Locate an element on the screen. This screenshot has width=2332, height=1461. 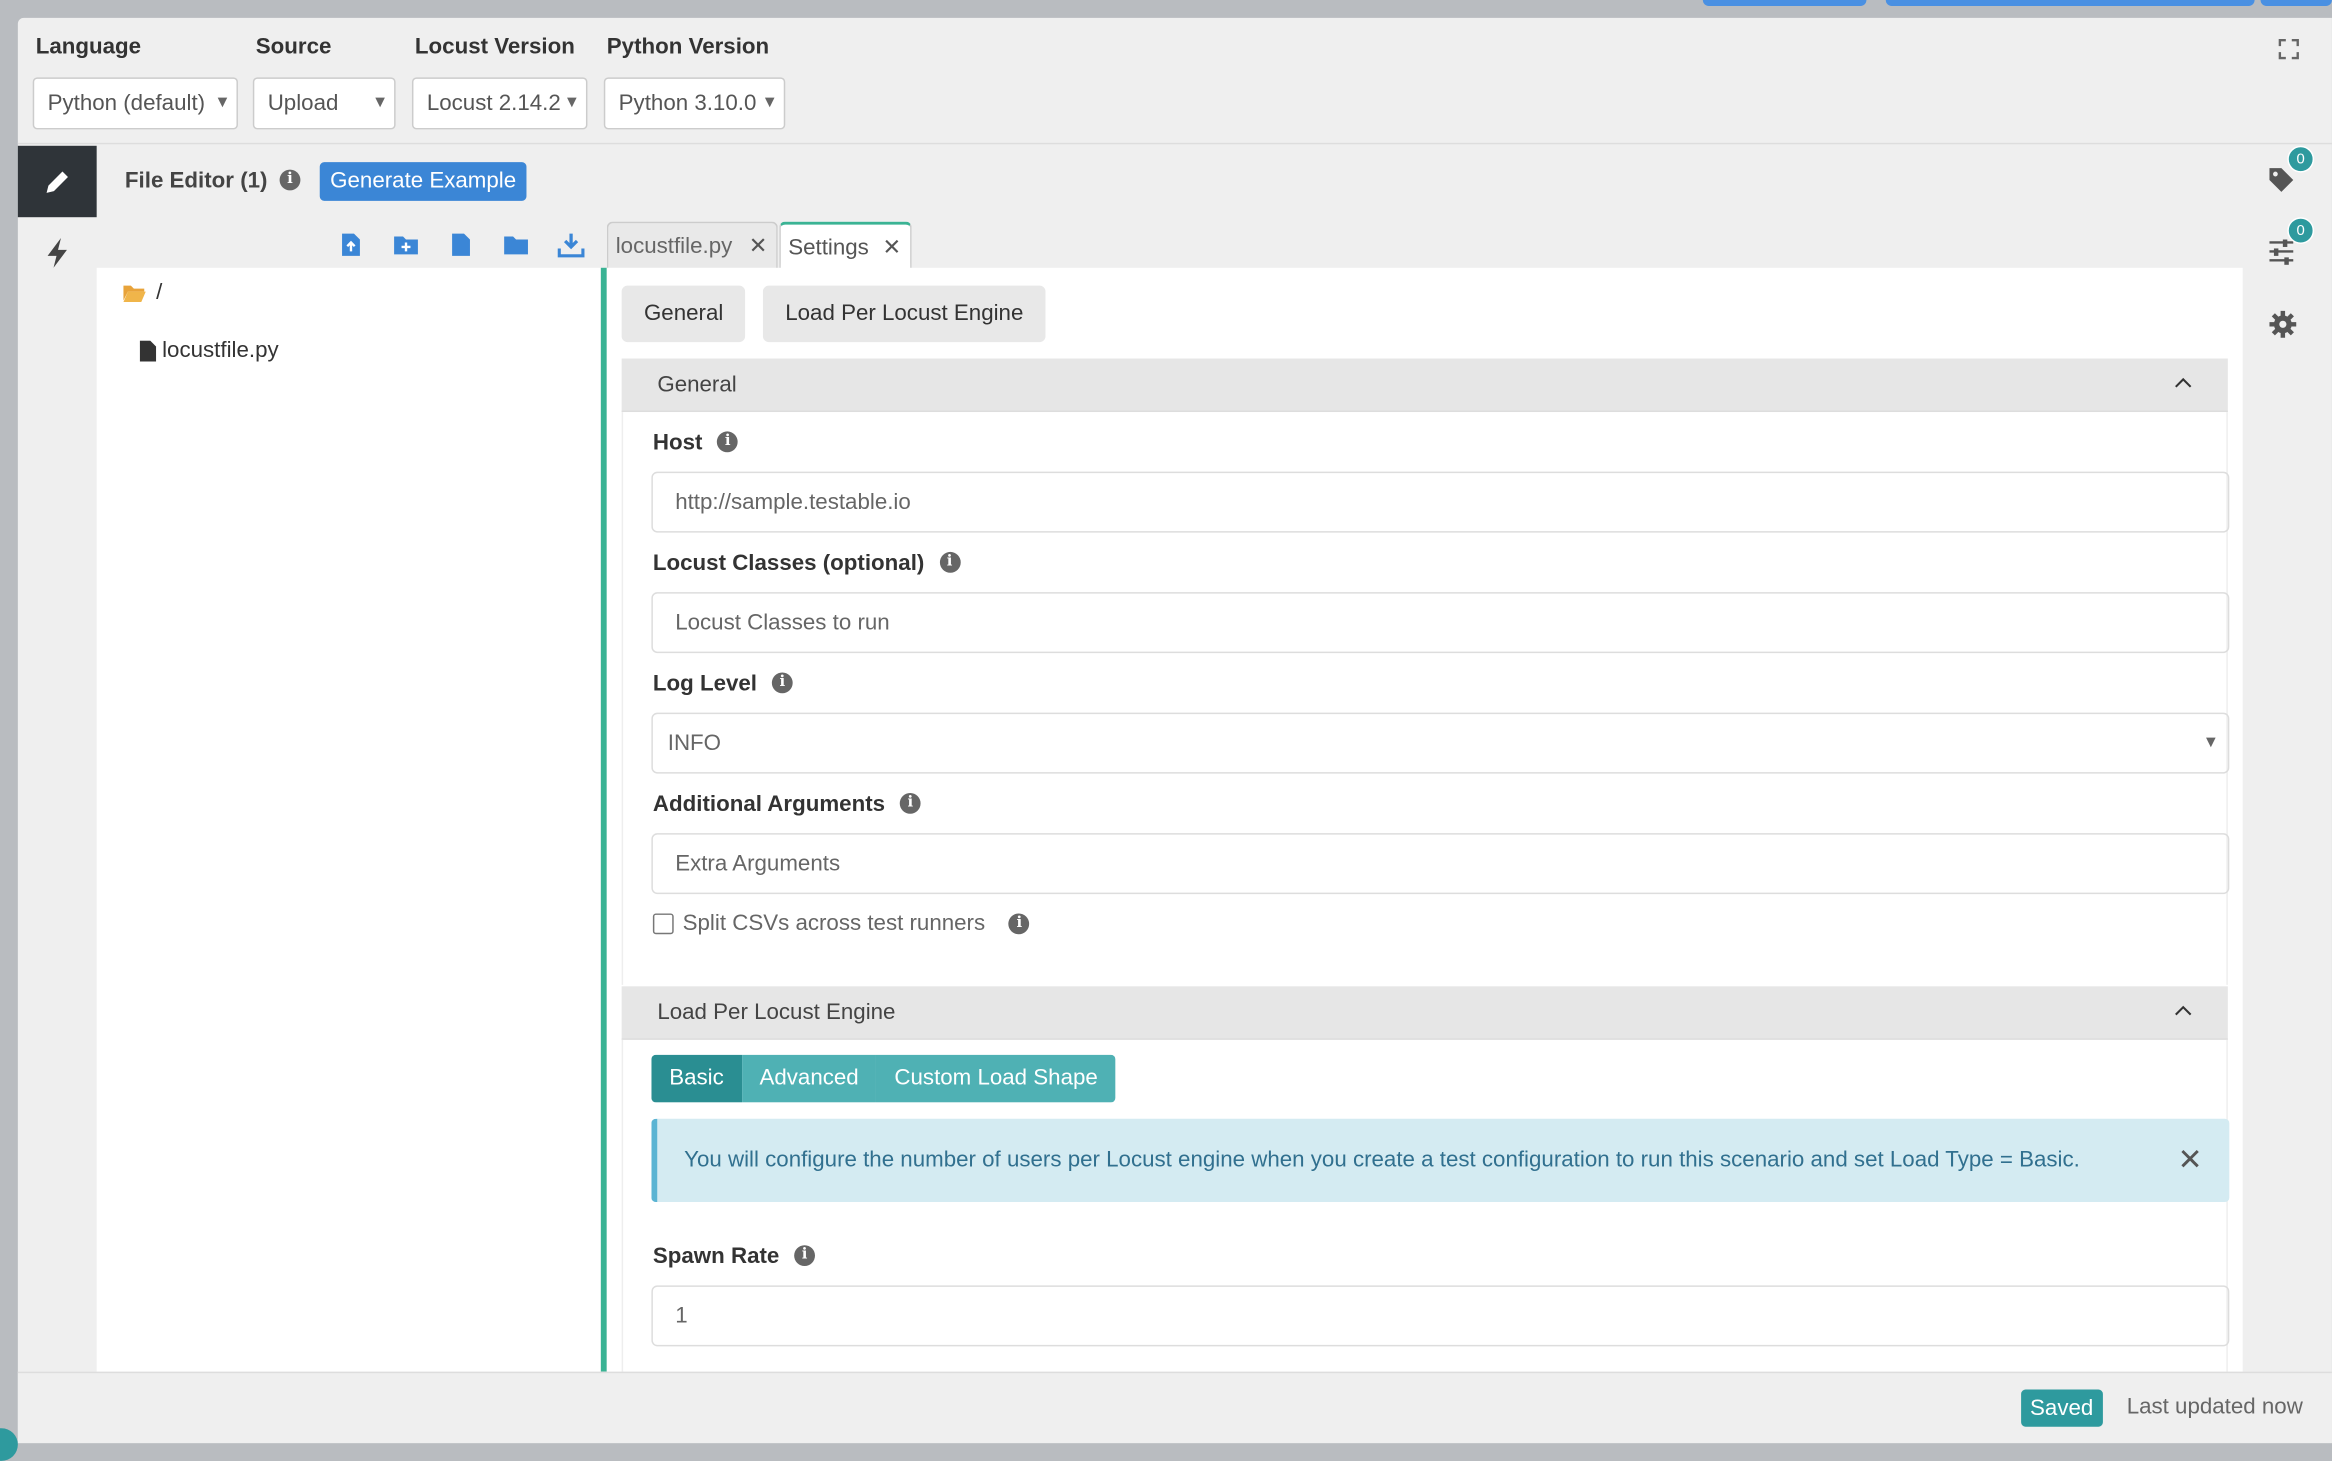
locust-version-label: Locust Version is located at coordinates (494, 47).